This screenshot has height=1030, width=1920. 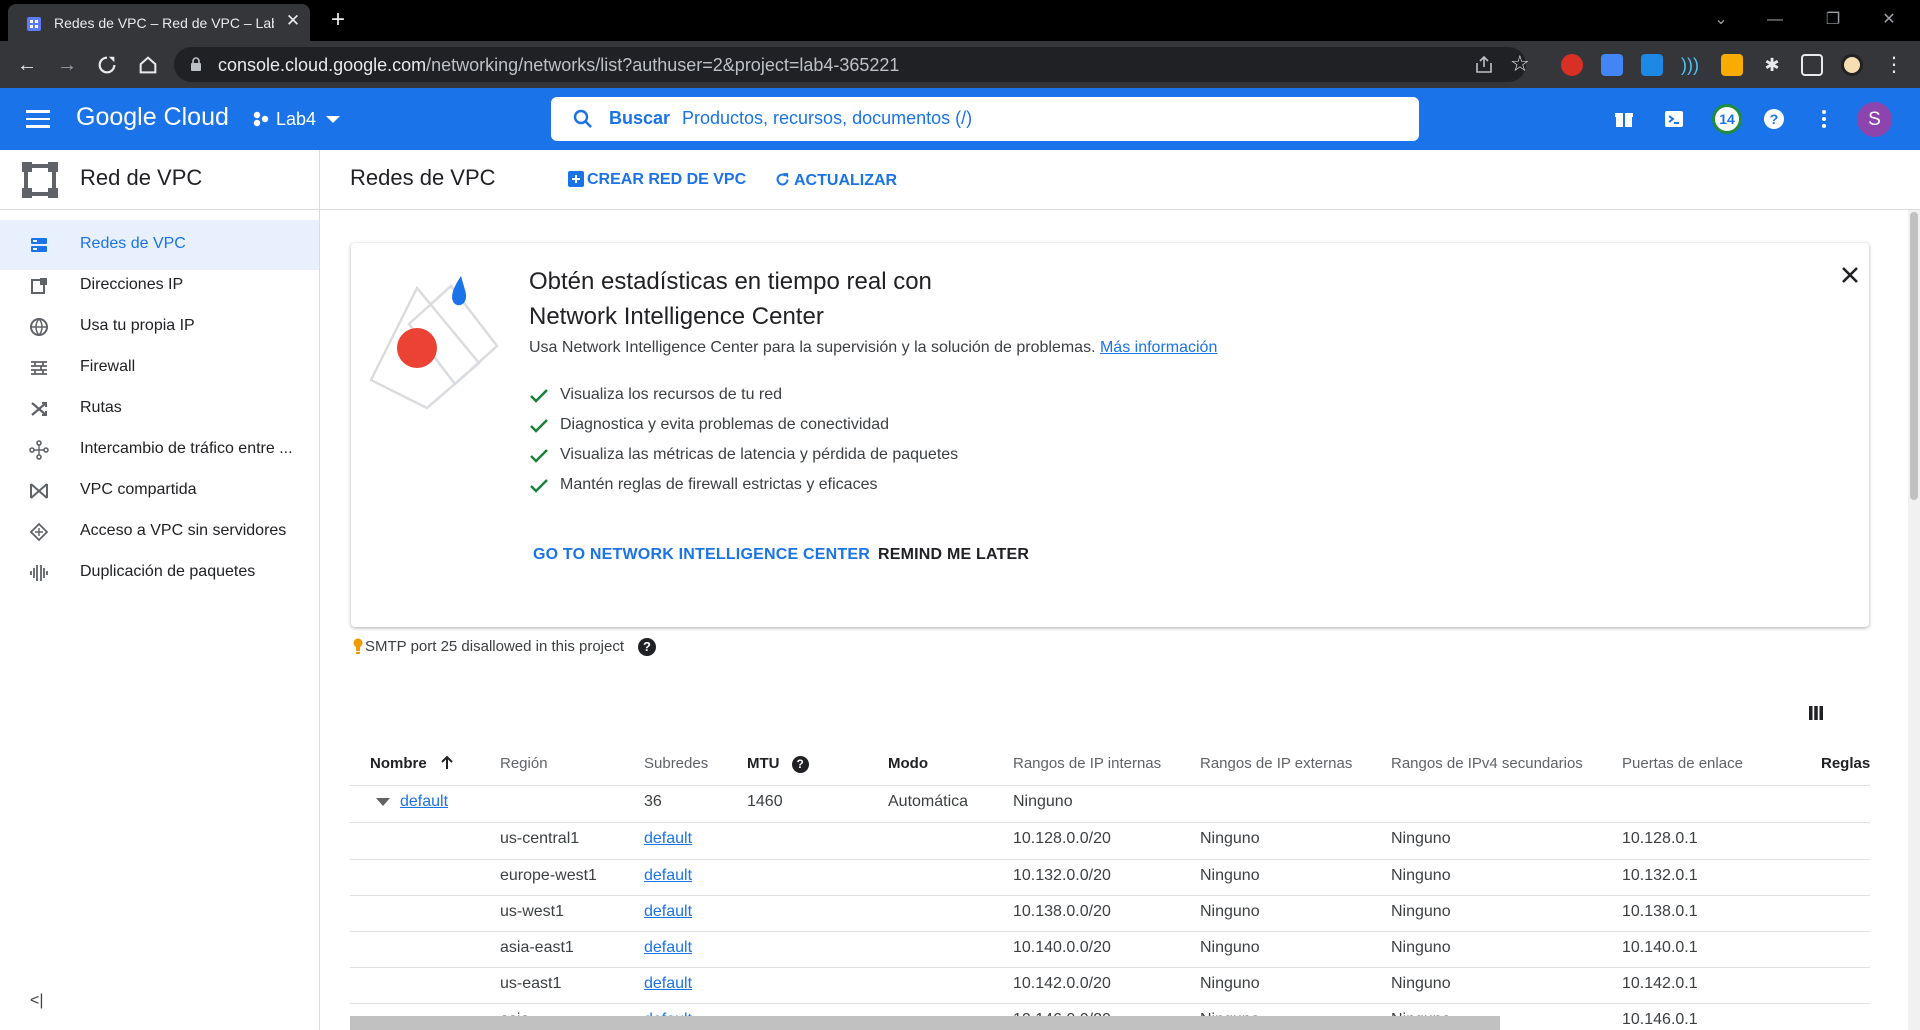 What do you see at coordinates (1914, 356) in the screenshot?
I see `scroll-thumb` at bounding box center [1914, 356].